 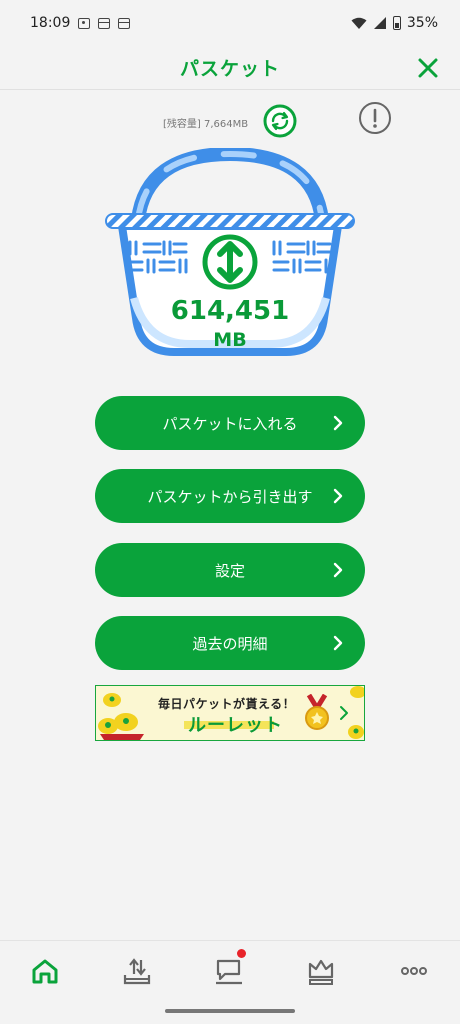 What do you see at coordinates (227, 704) in the screenshot?
I see `banner-subtitle: 毎日パケットが貰える！` at bounding box center [227, 704].